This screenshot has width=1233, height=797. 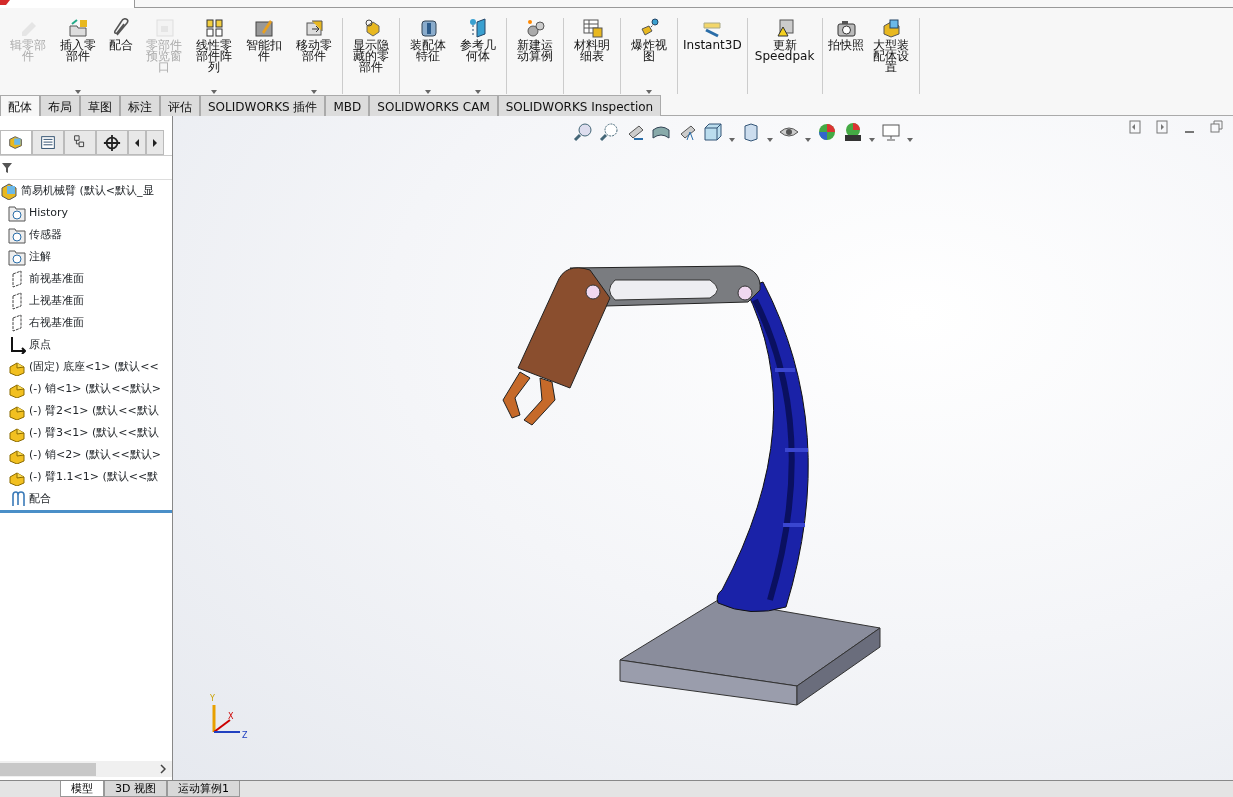 What do you see at coordinates (94, 411) in the screenshot?
I see `tree-item: (-) 臂2<1> (默认<<默认` at bounding box center [94, 411].